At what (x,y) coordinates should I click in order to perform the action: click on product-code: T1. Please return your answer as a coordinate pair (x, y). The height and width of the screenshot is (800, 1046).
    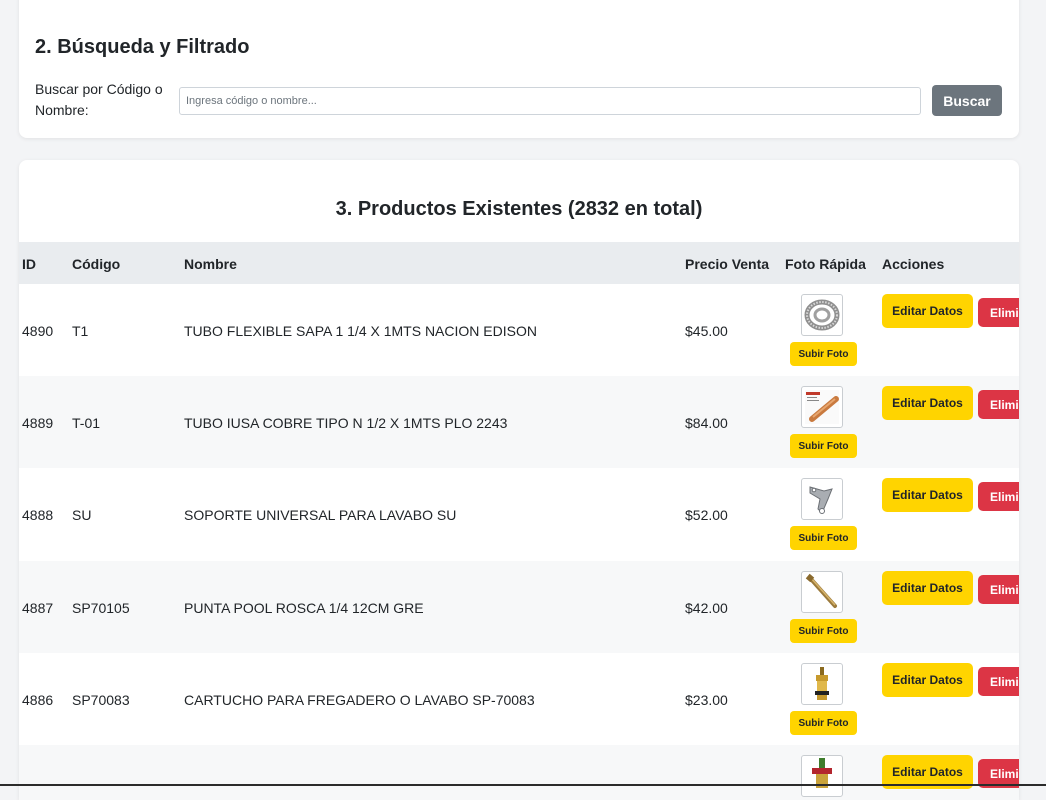
    Looking at the image, I should click on (80, 331).